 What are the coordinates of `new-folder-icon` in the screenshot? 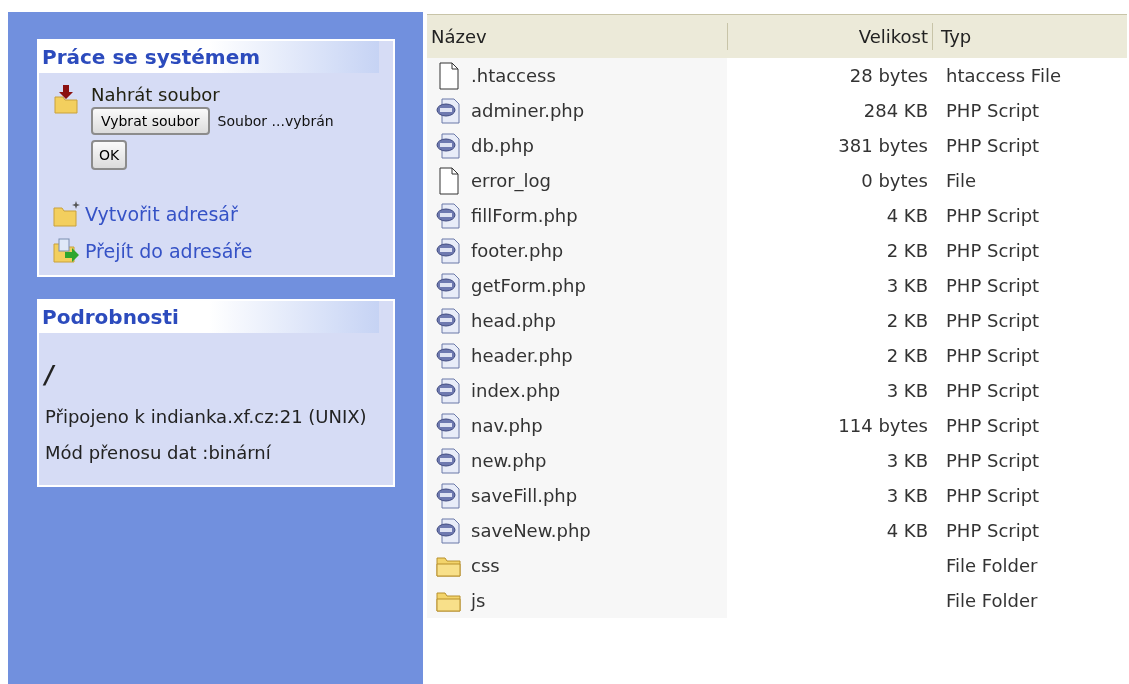 It's located at (67, 214).